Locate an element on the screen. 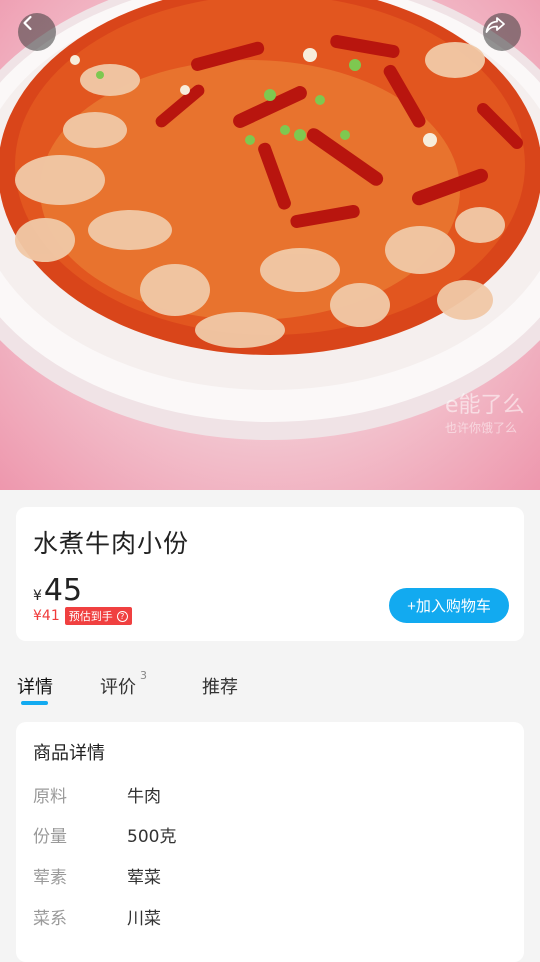 The height and width of the screenshot is (962, 540). tab-recommend: 推荐 is located at coordinates (220, 686).